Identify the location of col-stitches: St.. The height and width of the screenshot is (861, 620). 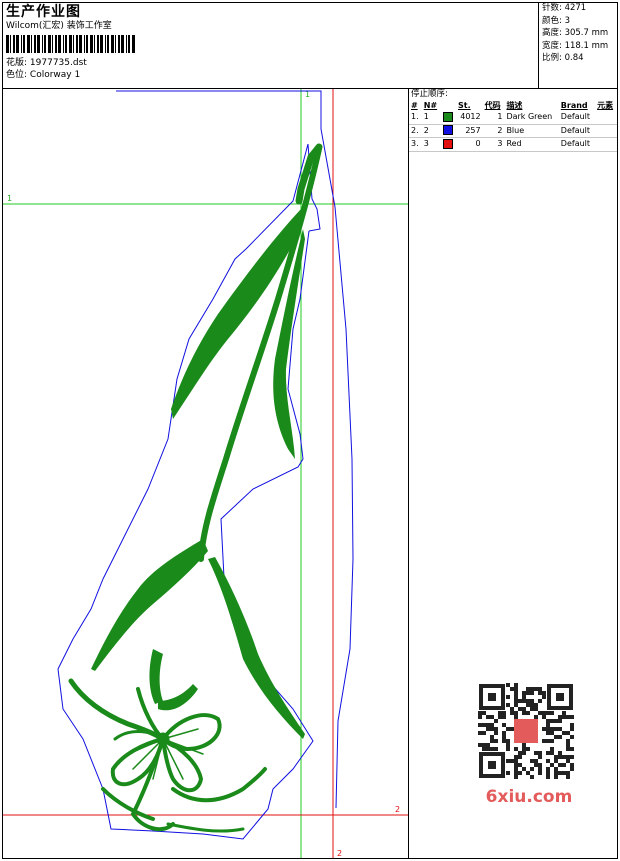
(464, 105).